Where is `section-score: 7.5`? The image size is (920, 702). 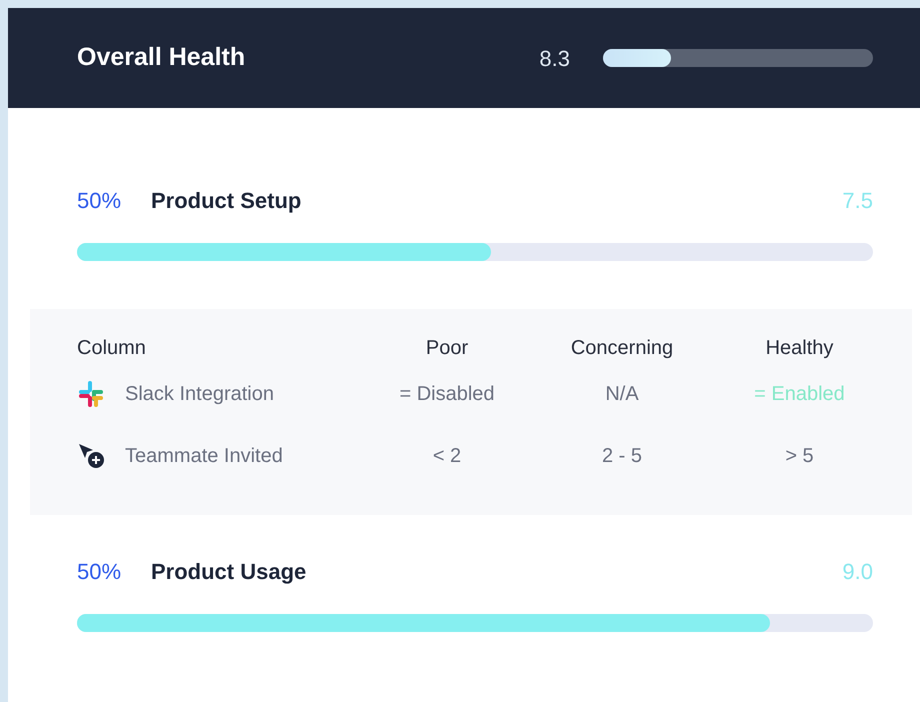
section-score: 7.5 is located at coordinates (857, 201).